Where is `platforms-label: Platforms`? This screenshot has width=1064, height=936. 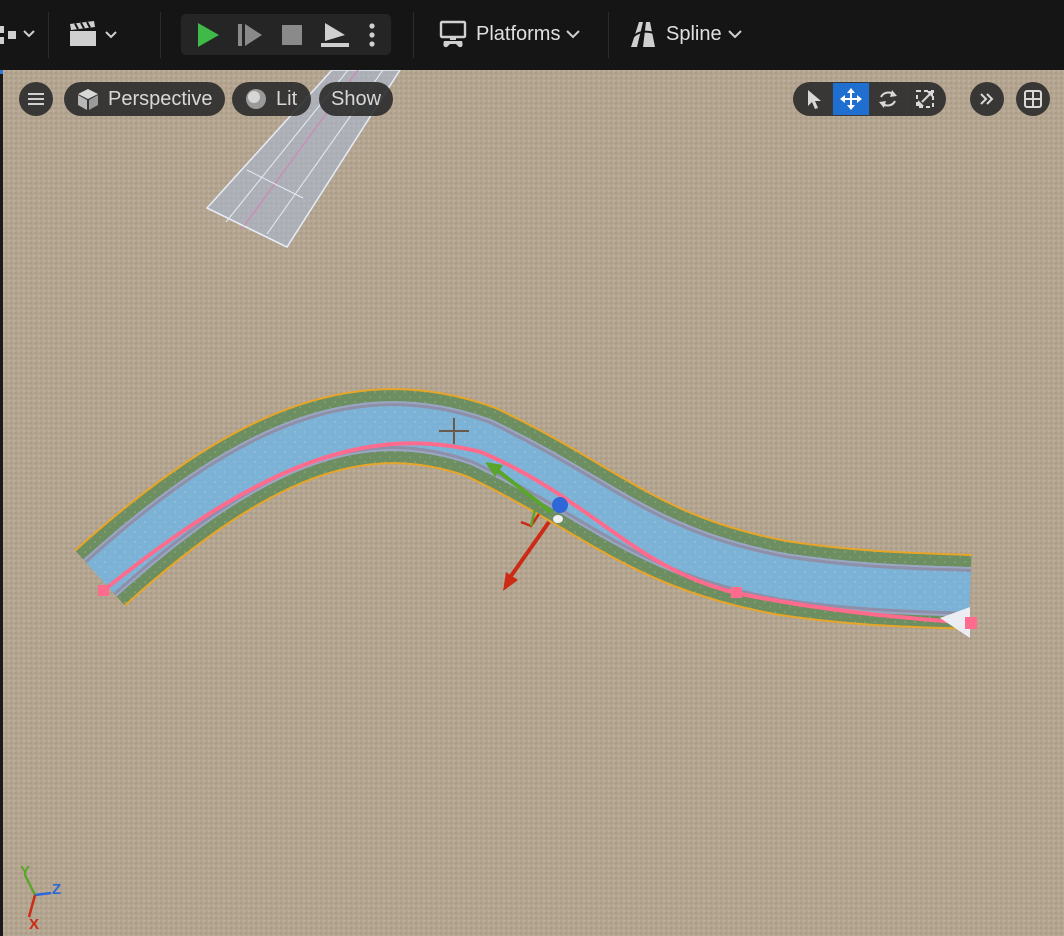
platforms-label: Platforms is located at coordinates (518, 33).